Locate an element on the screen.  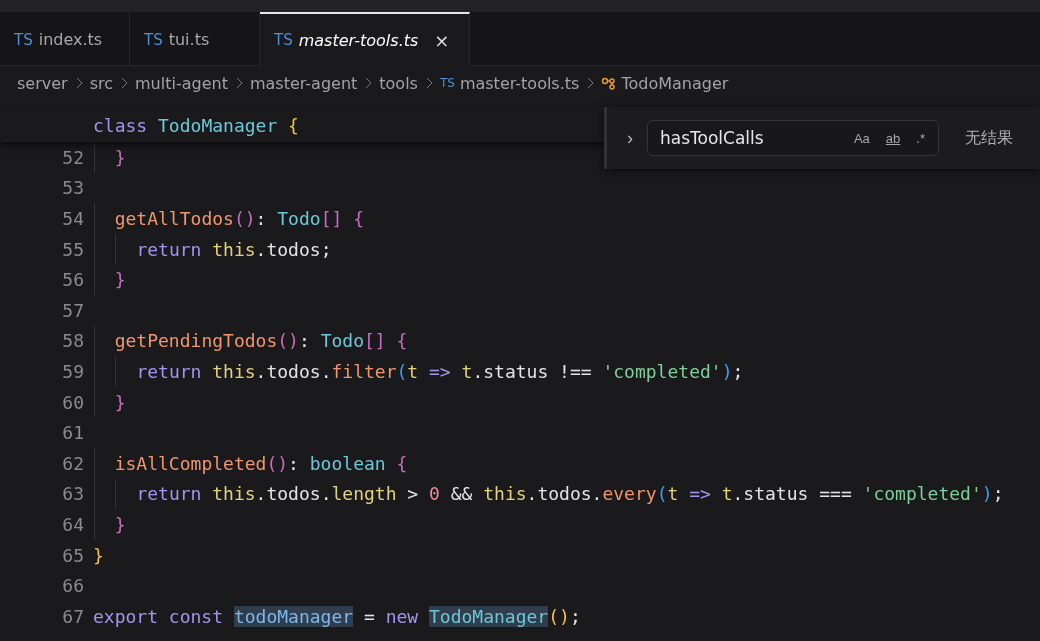
line-number: 64 is located at coordinates (72, 524).